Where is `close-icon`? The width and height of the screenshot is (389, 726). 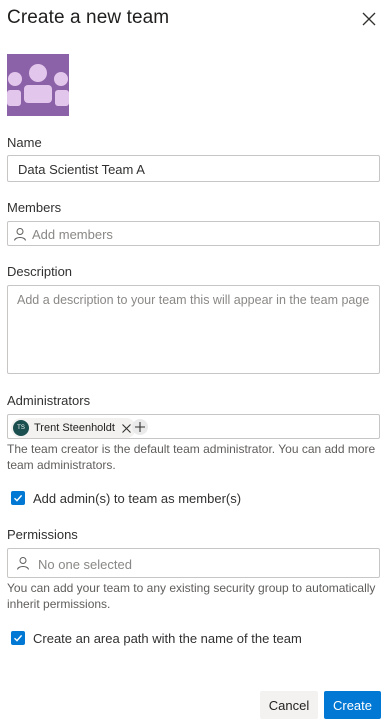 close-icon is located at coordinates (369, 19).